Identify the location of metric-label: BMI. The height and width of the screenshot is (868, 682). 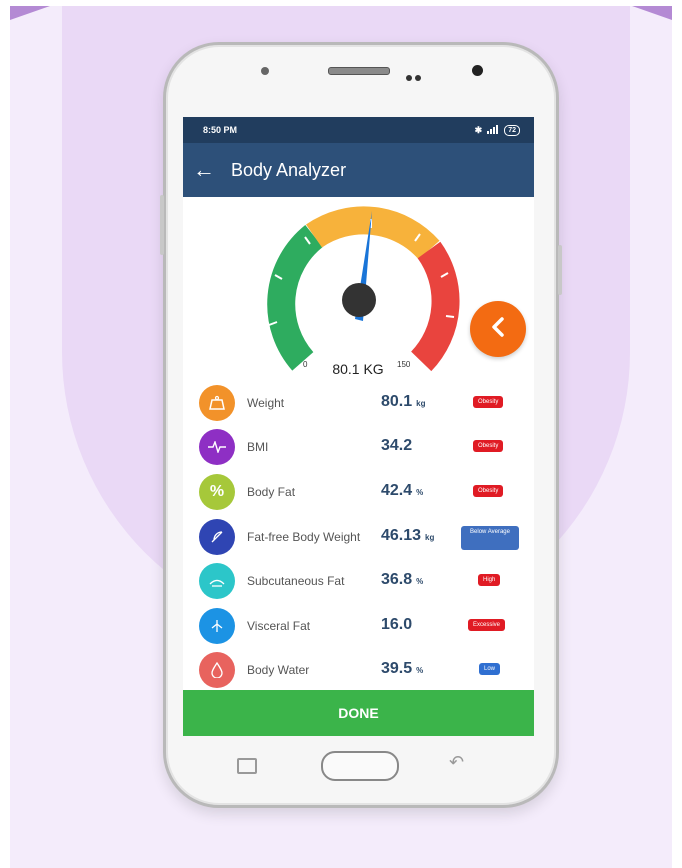
(258, 447).